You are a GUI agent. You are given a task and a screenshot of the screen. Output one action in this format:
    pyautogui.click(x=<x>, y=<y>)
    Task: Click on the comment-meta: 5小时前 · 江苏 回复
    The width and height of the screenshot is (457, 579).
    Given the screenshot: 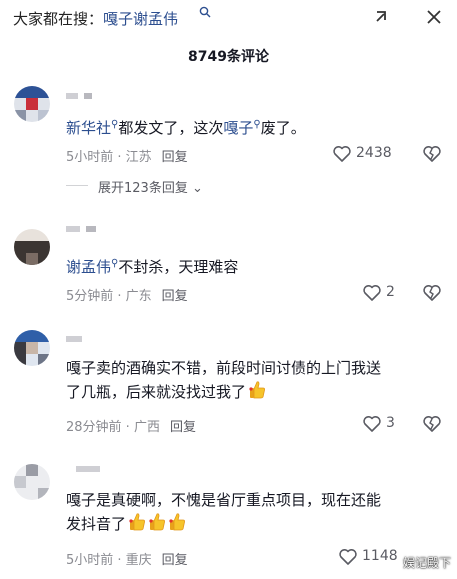 What is the action you would take?
    pyautogui.click(x=127, y=157)
    